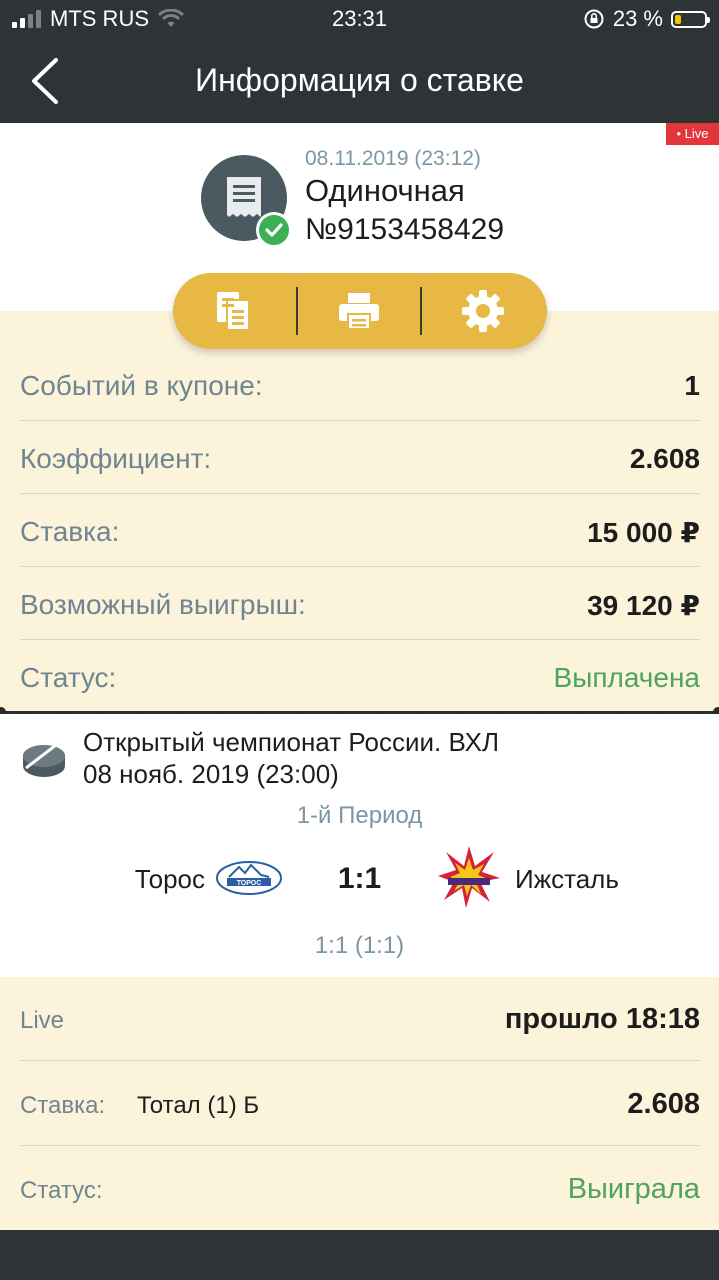 The height and width of the screenshot is (1280, 719). I want to click on away-team-name: Ижсталь, so click(567, 879).